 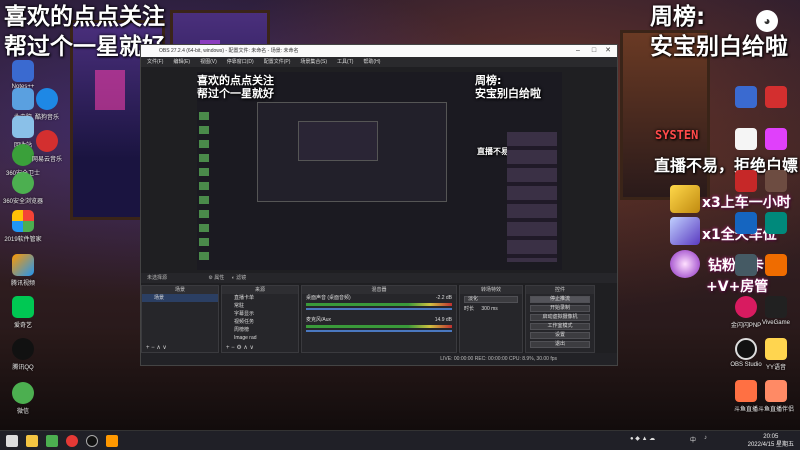 What do you see at coordinates (23, 349) in the screenshot?
I see `qq-penguin-icon` at bounding box center [23, 349].